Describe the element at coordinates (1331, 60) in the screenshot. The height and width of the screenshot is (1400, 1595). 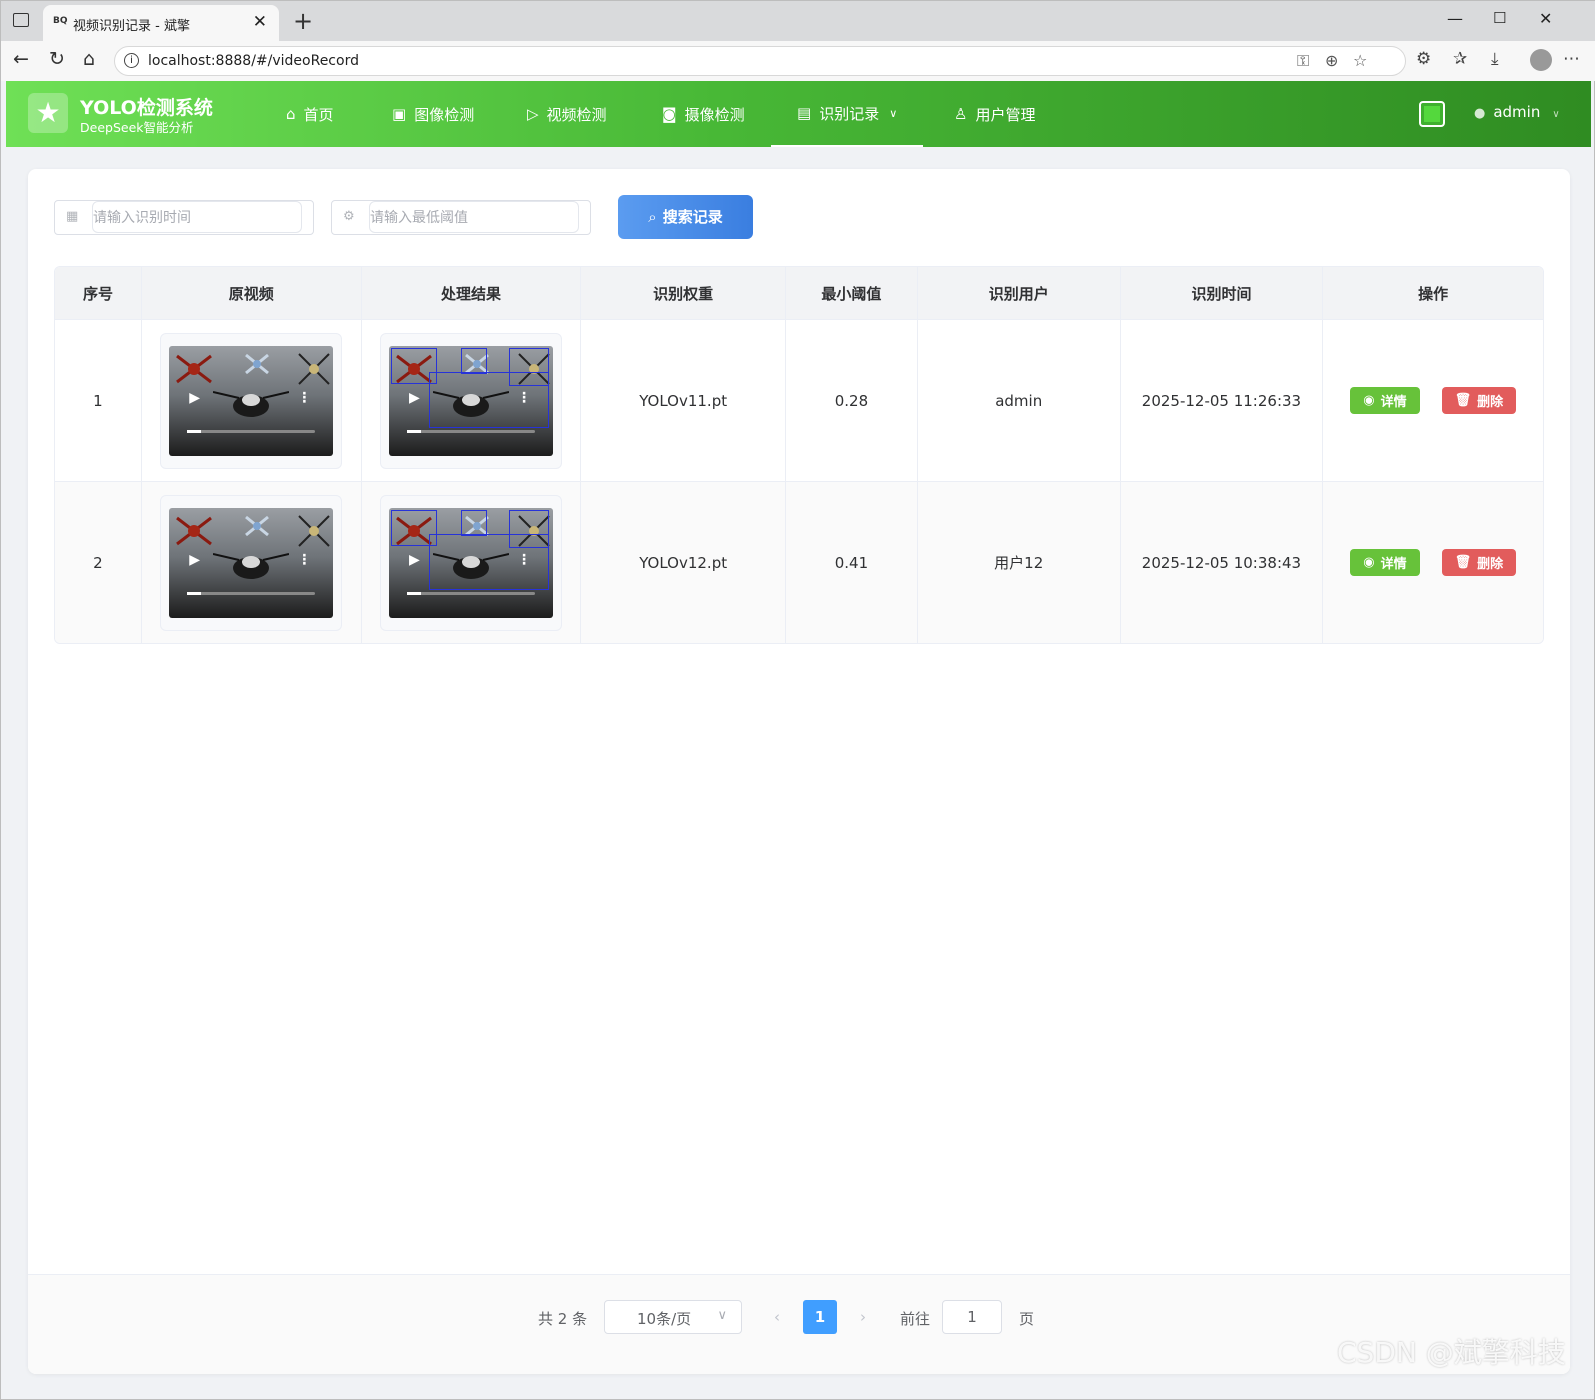
I see `zoom-icon: ⊕` at that location.